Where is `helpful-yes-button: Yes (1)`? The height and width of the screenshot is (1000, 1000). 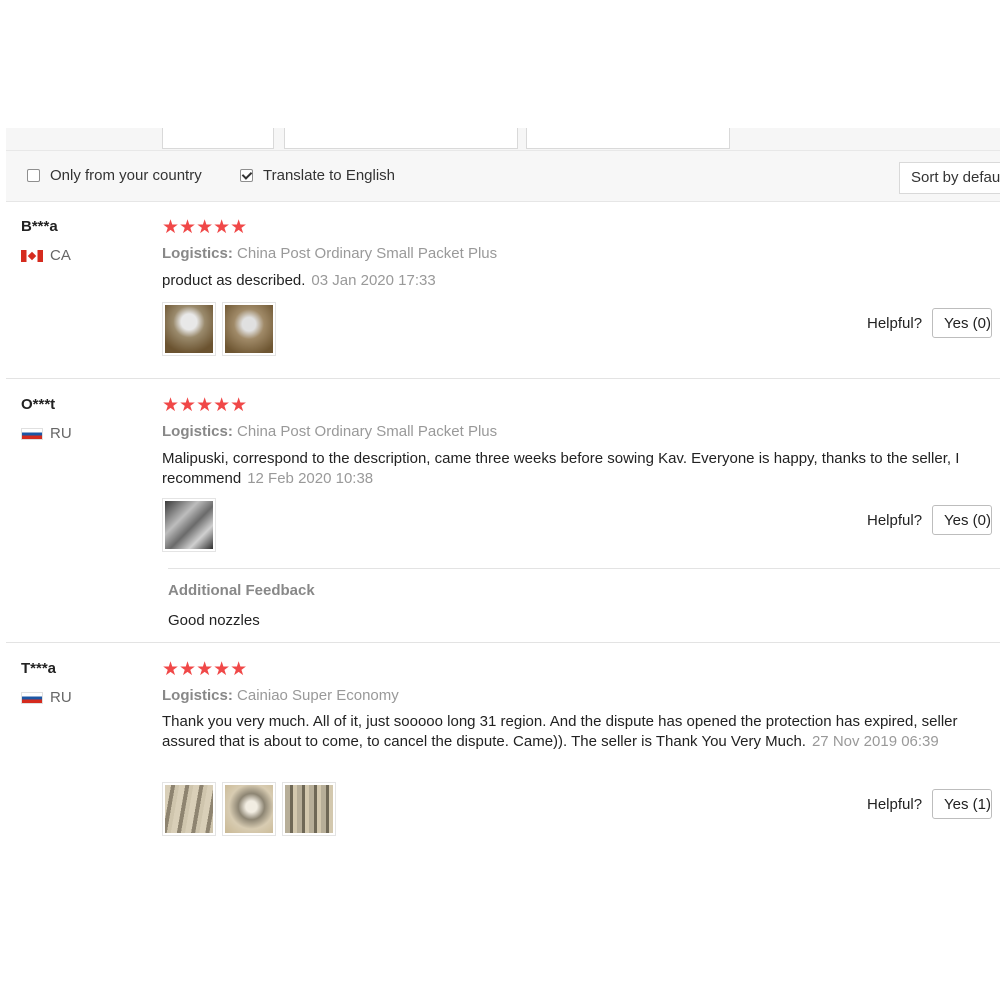
helpful-yes-button: Yes (1) is located at coordinates (962, 804).